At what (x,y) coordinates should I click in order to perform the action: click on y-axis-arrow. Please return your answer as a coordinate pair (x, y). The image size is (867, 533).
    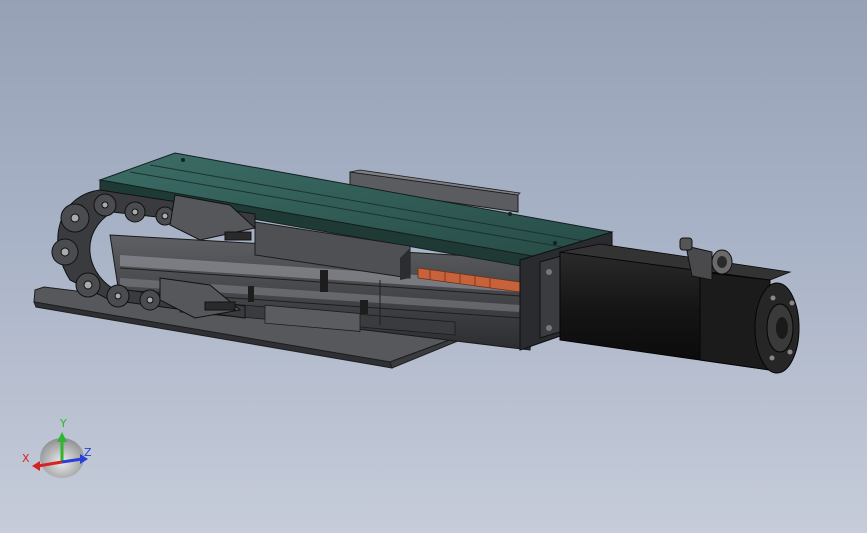
    Looking at the image, I should click on (62, 437).